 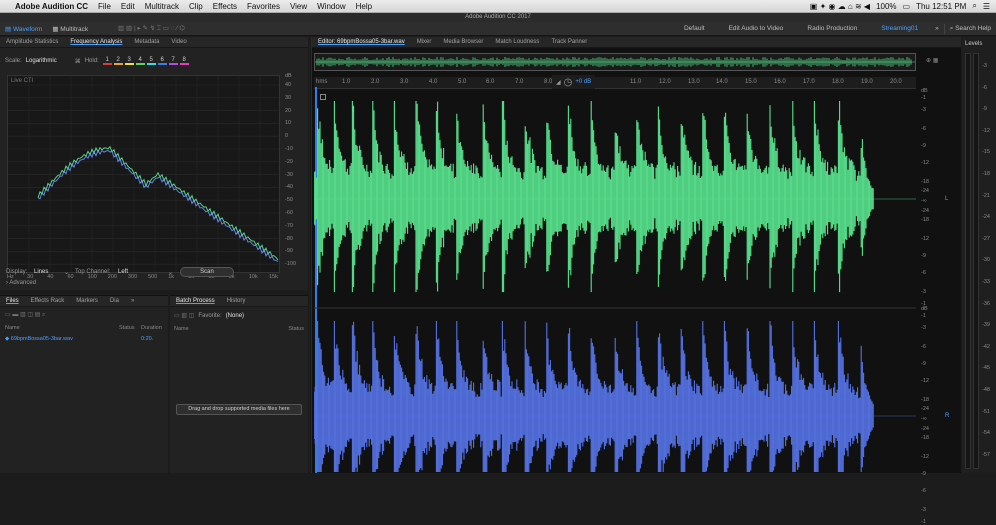 What do you see at coordinates (96, 42) in the screenshot?
I see `tab-frequency-analysis: Frequency Analysis` at bounding box center [96, 42].